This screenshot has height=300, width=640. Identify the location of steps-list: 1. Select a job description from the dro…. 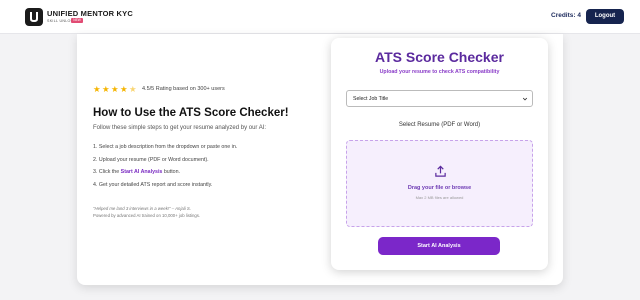
(165, 168).